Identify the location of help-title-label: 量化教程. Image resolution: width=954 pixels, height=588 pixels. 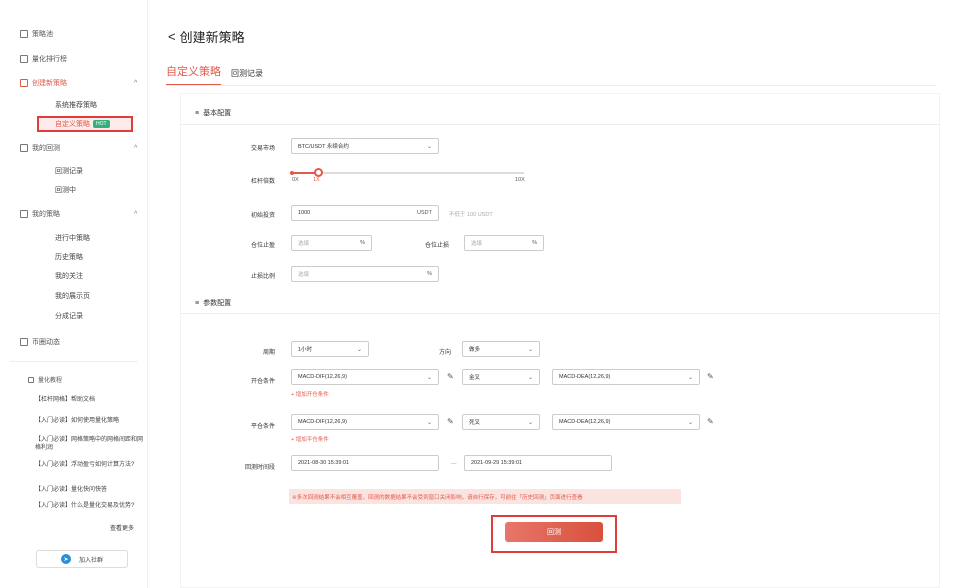
(50, 381).